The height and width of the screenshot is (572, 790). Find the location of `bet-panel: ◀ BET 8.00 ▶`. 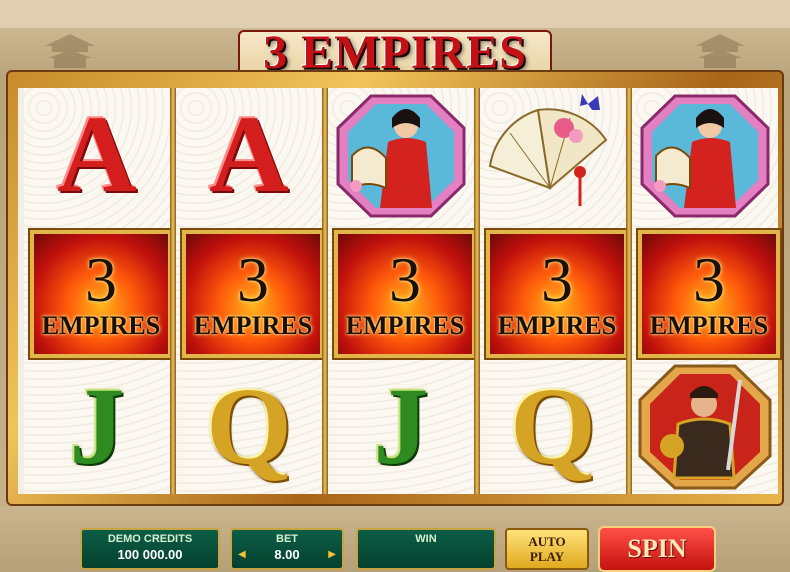

bet-panel: ◀ BET 8.00 ▶ is located at coordinates (287, 549).